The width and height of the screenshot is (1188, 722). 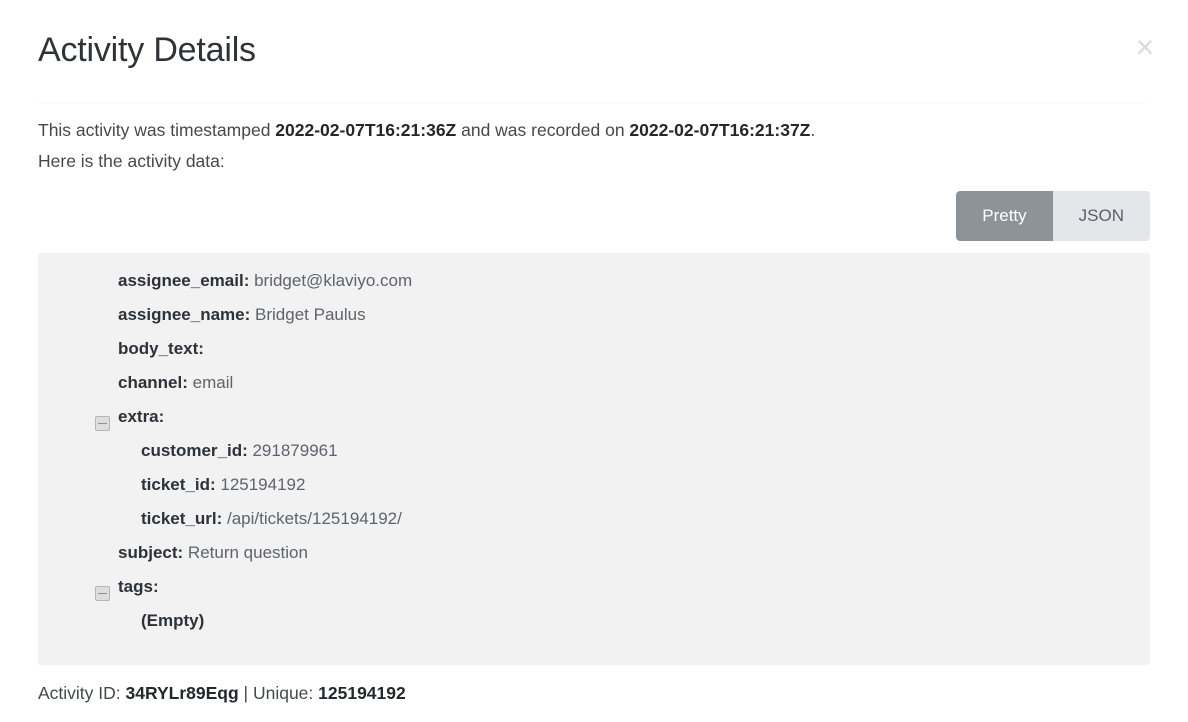 I want to click on view-toggle-row: Pretty JSON, so click(x=594, y=215).